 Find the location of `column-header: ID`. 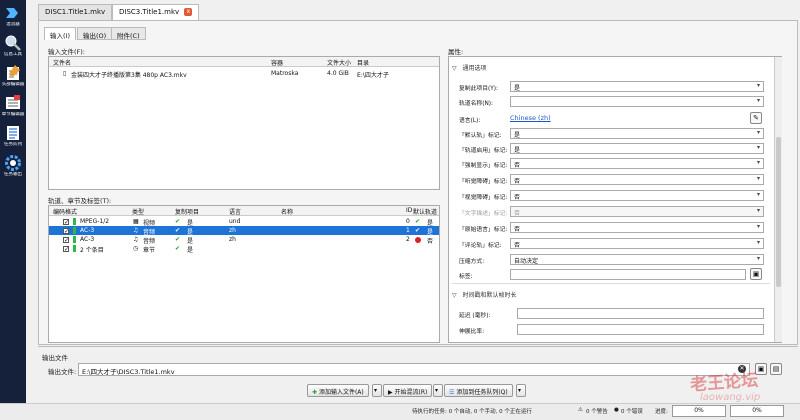

column-header: ID is located at coordinates (409, 210).